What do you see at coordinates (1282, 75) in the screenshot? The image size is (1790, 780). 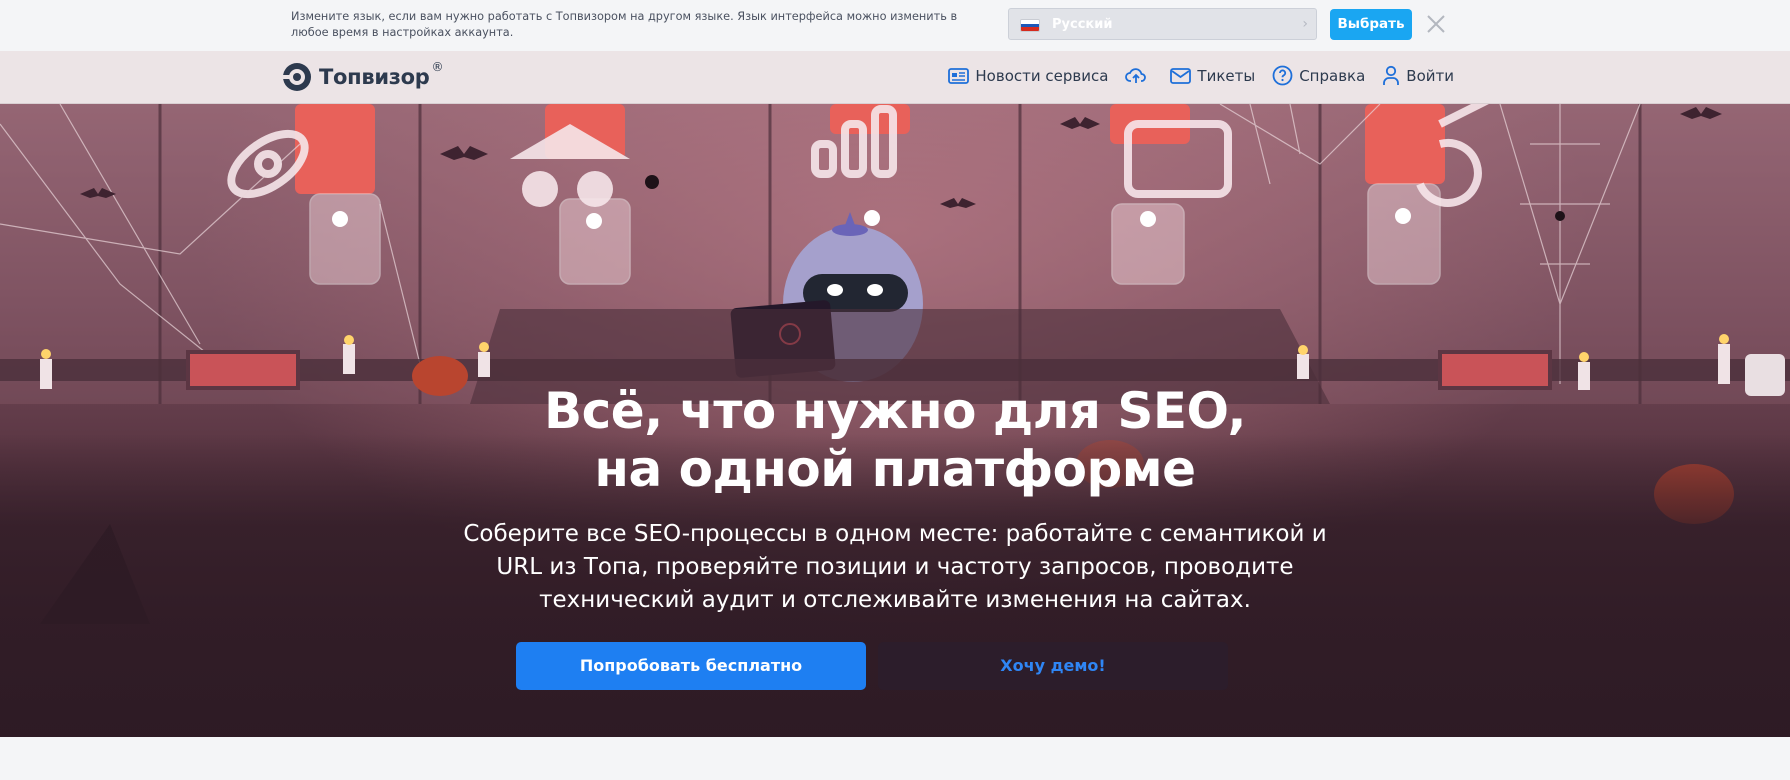 I see `help-circle-icon` at bounding box center [1282, 75].